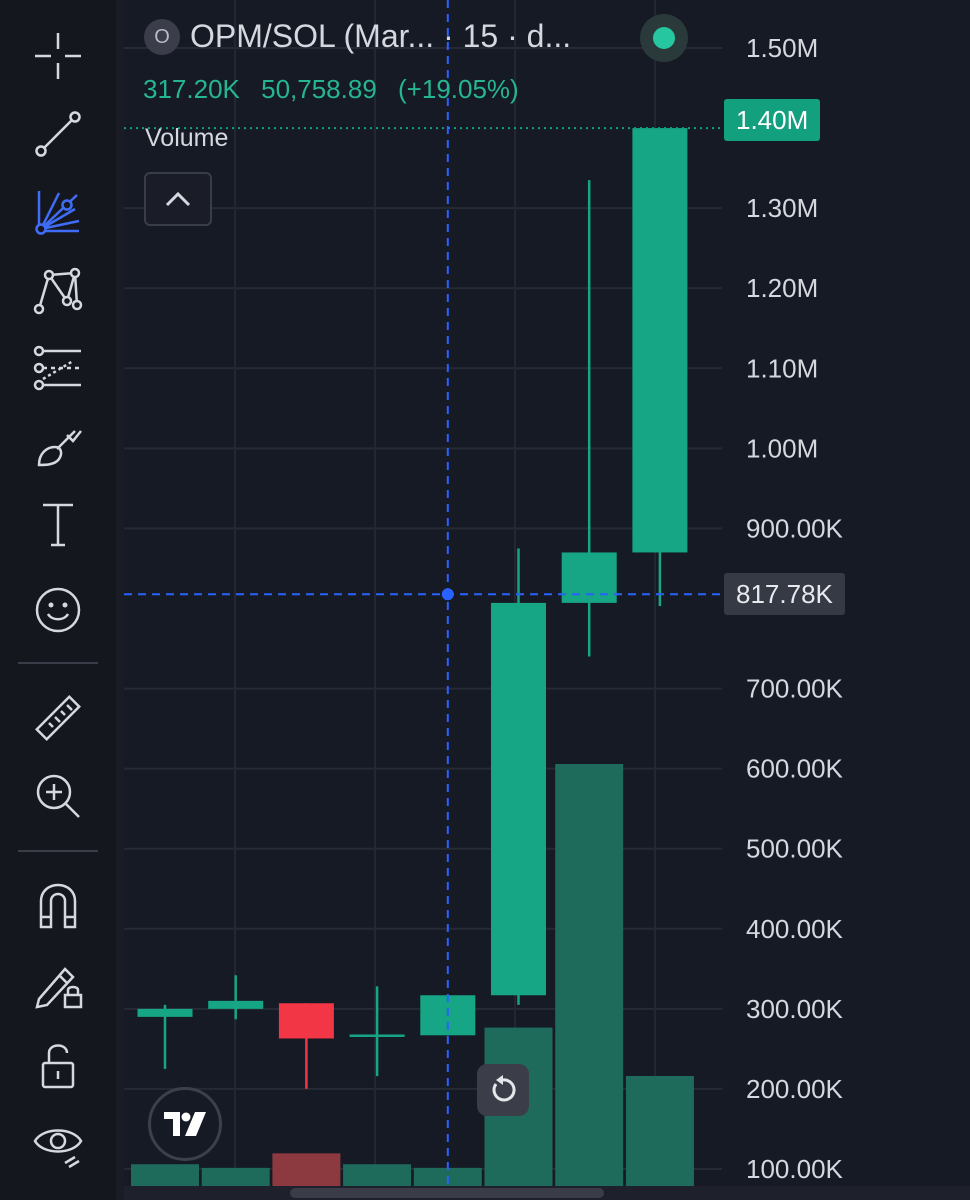 The width and height of the screenshot is (970, 1200). What do you see at coordinates (191, 89) in the screenshot?
I see `open-value: 317.20K` at bounding box center [191, 89].